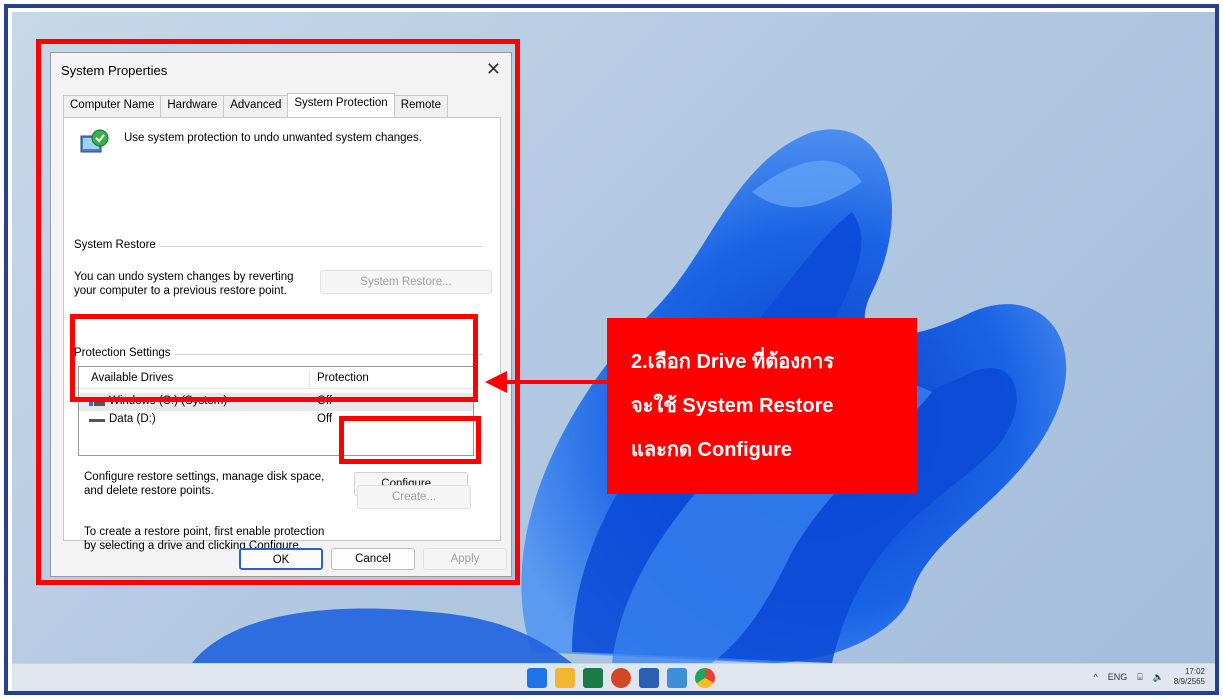  What do you see at coordinates (711, 450) in the screenshot?
I see `callout-line-3: และกด Configure` at bounding box center [711, 450].